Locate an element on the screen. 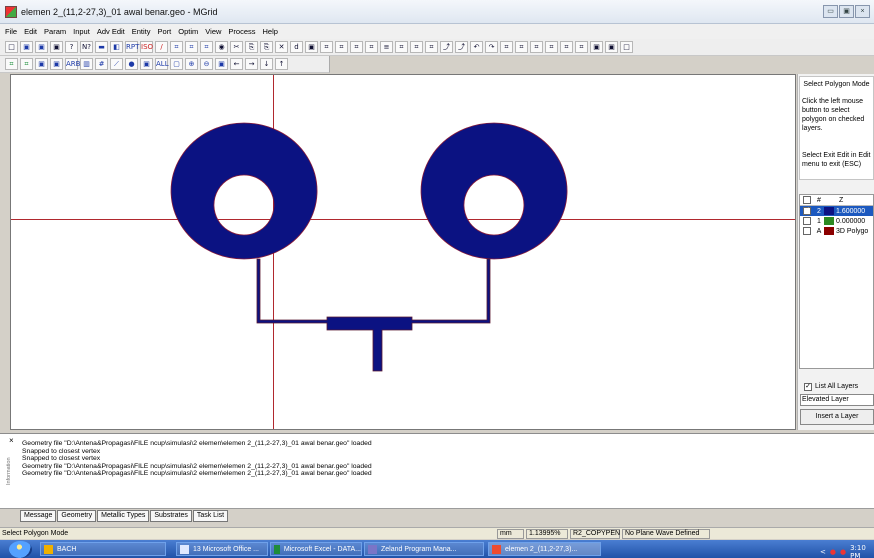 This screenshot has width=874, height=558. merge-icon: ▣ is located at coordinates (311, 47).